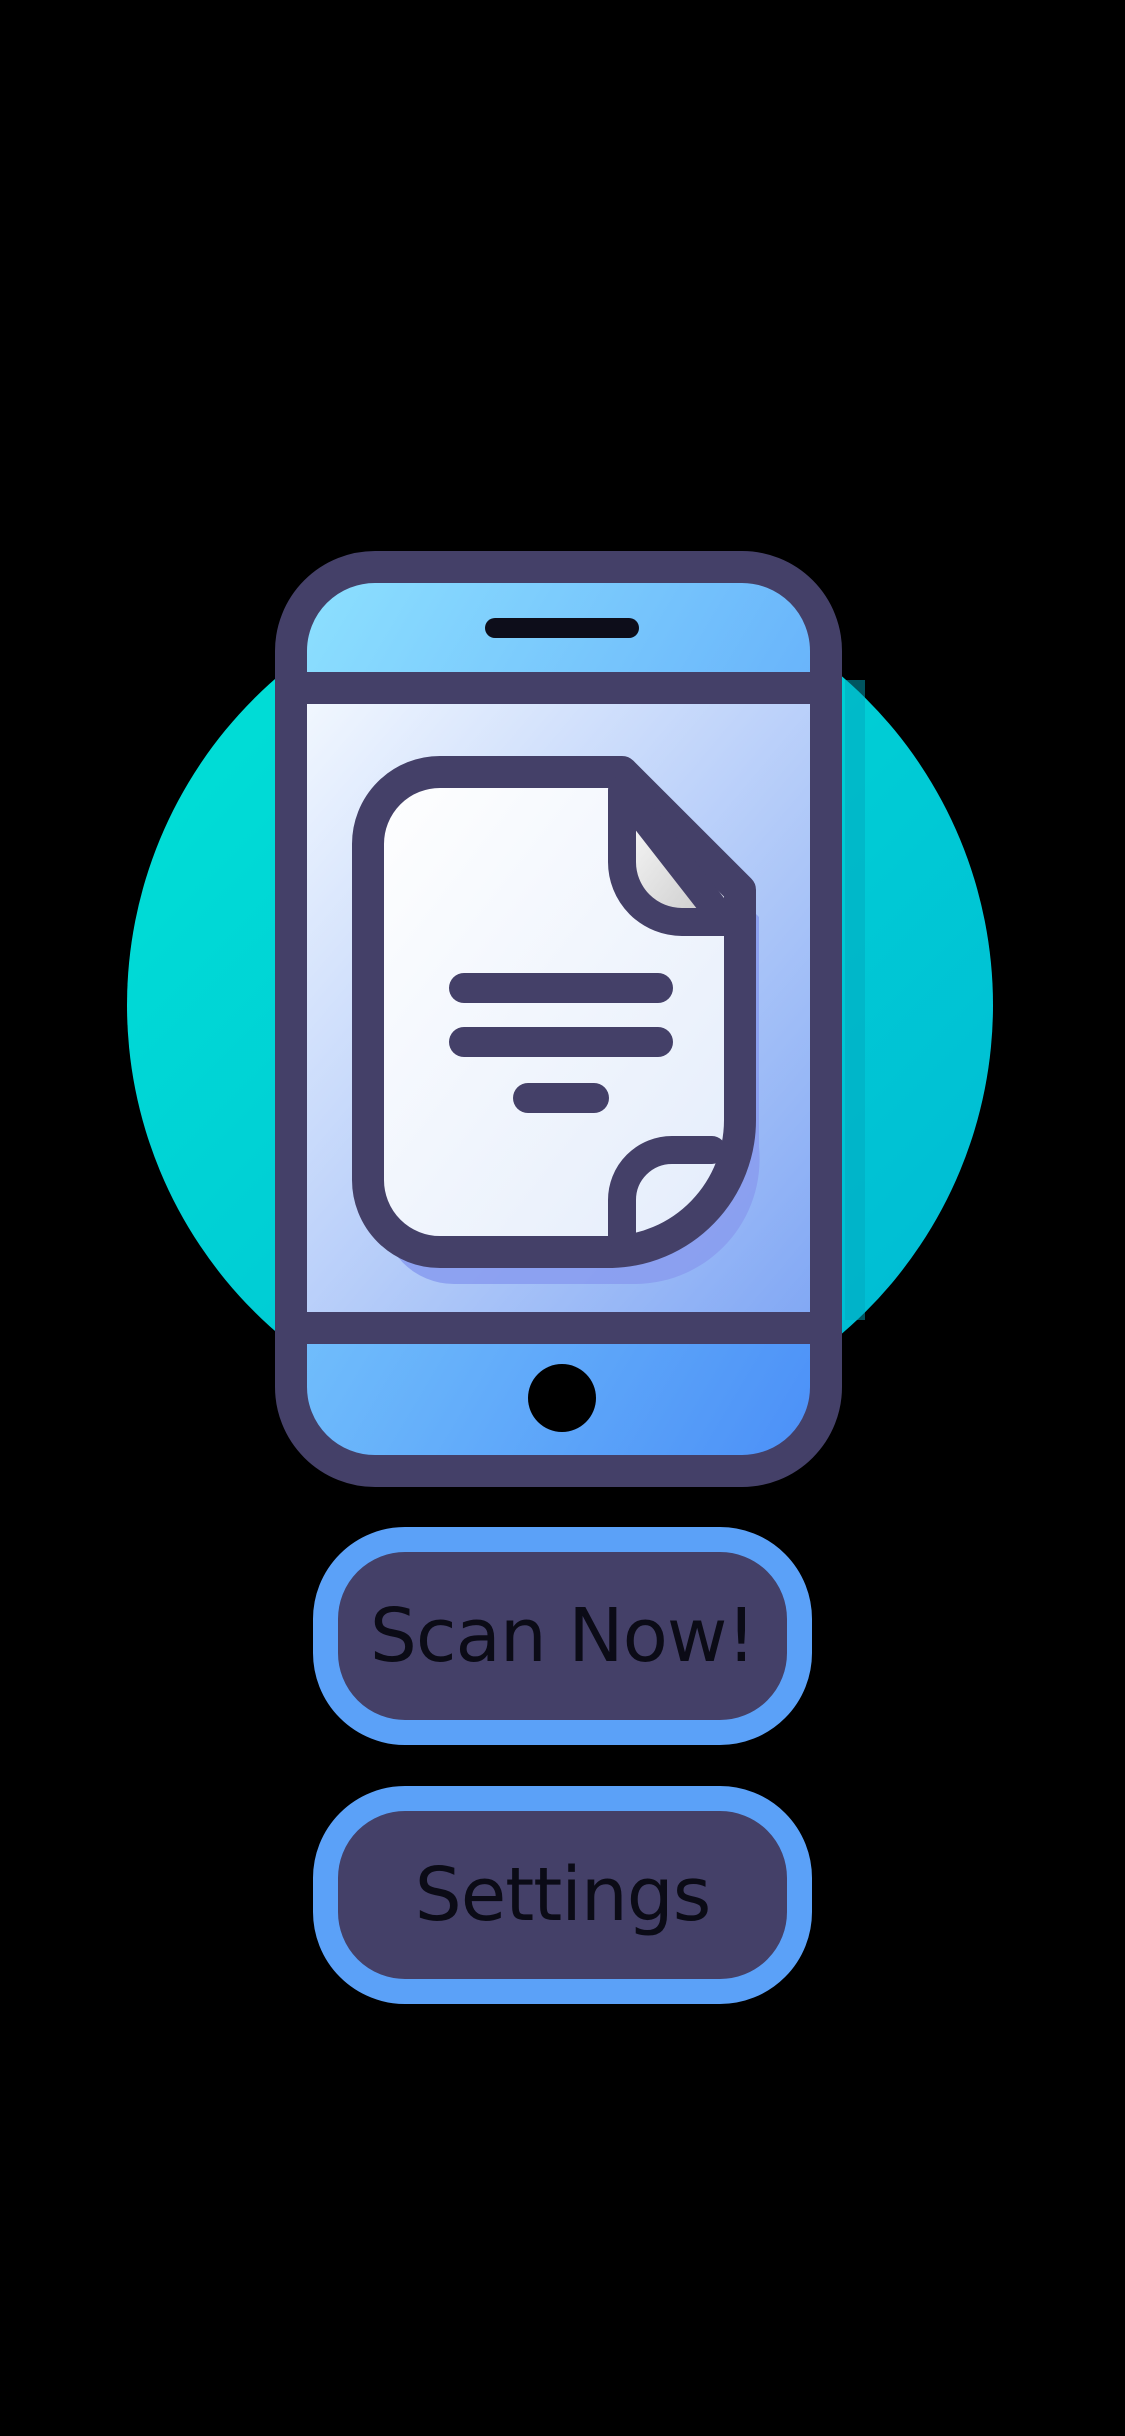 The image size is (1125, 2436). What do you see at coordinates (562, 1398) in the screenshot?
I see `home-button-icon` at bounding box center [562, 1398].